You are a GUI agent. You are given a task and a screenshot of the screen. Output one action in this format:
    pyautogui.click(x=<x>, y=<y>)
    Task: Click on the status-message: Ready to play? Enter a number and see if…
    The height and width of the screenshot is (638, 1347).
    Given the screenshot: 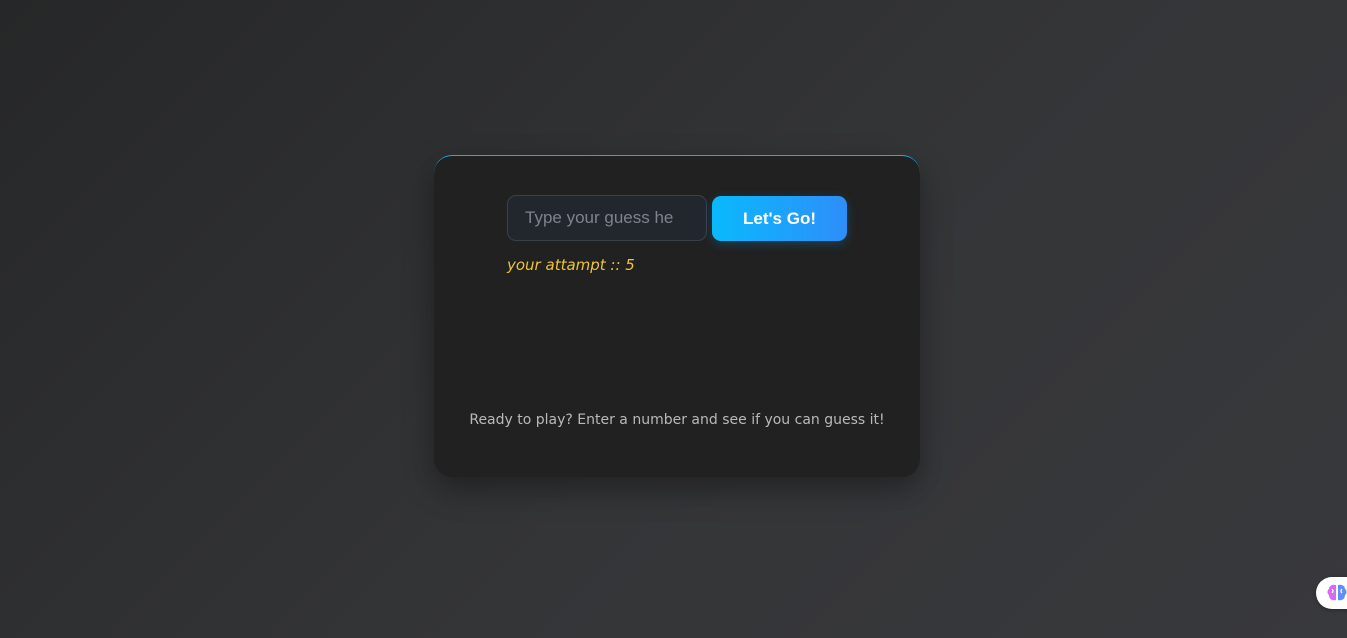 What is the action you would take?
    pyautogui.click(x=677, y=420)
    